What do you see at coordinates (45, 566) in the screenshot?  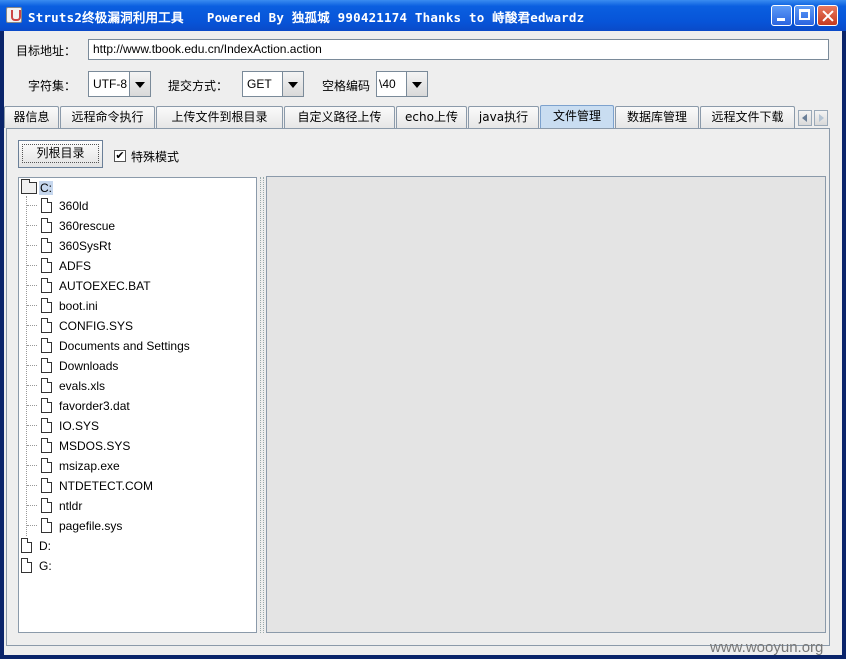 I see `tree-node-label: G:` at bounding box center [45, 566].